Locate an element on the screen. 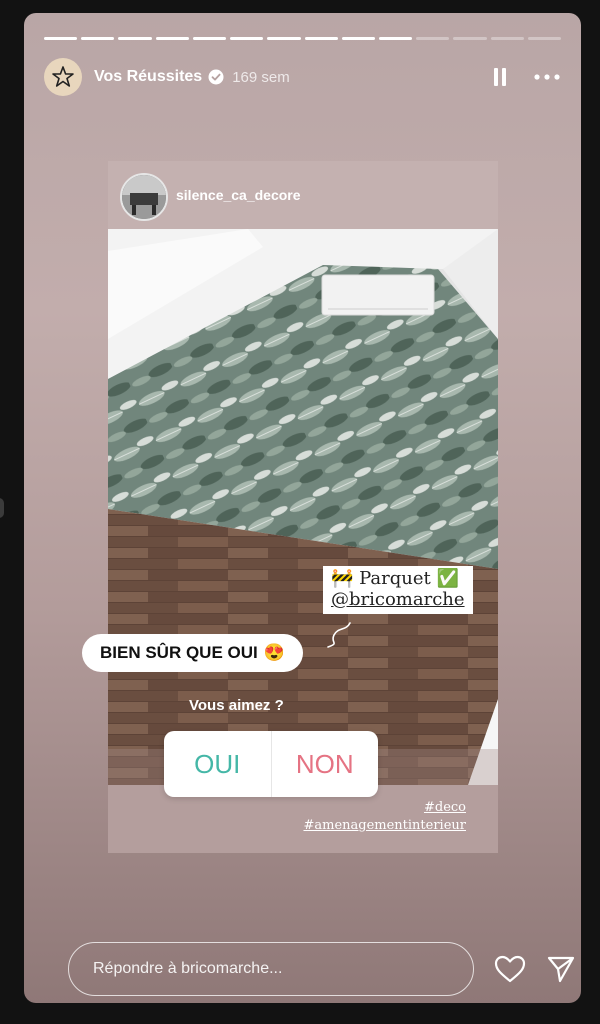 The image size is (600, 1024). hashtag-amenagement: #amenagementinterieur is located at coordinates (384, 826).